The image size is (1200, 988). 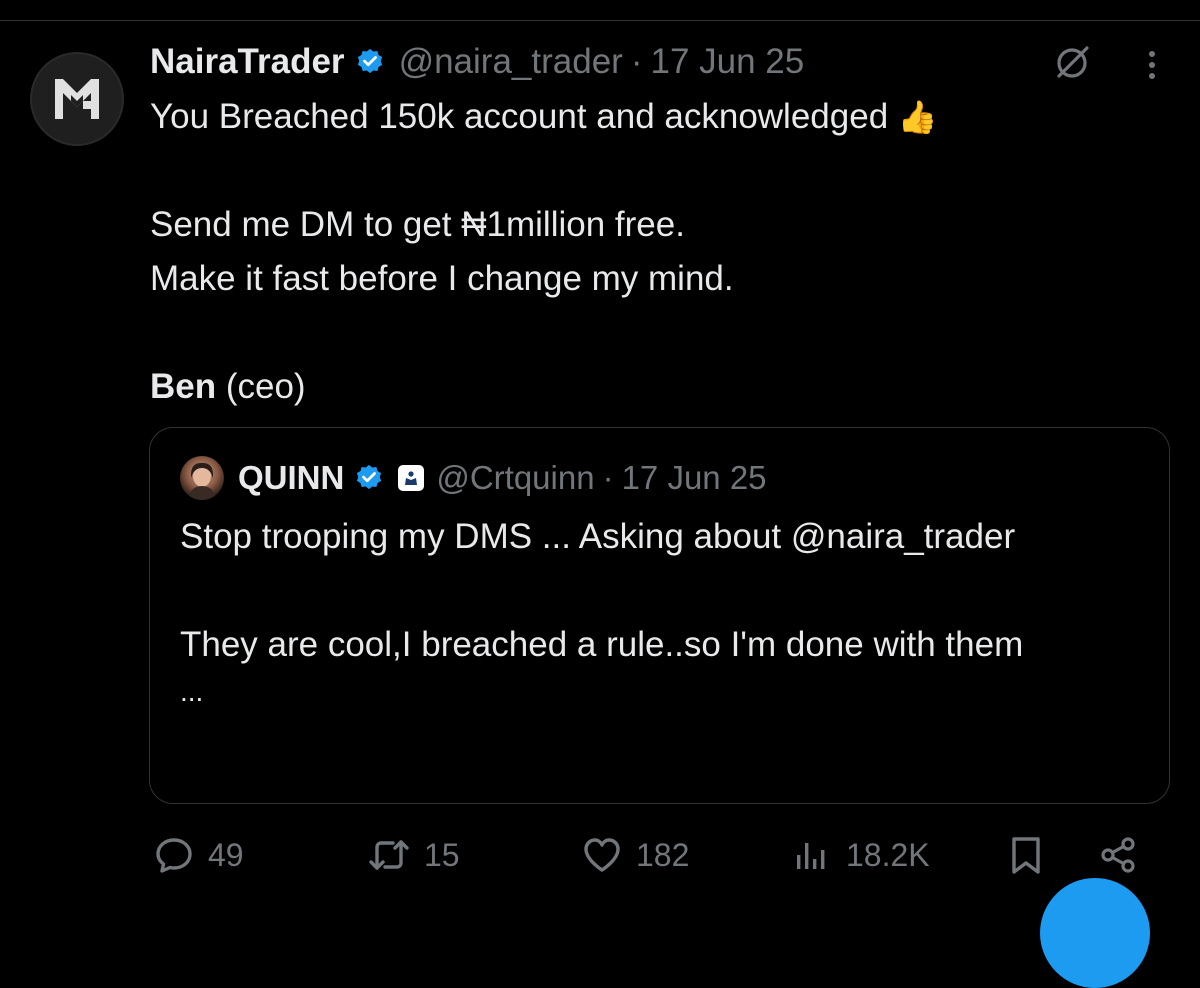 I want to click on bookmark-button, so click(x=1026, y=855).